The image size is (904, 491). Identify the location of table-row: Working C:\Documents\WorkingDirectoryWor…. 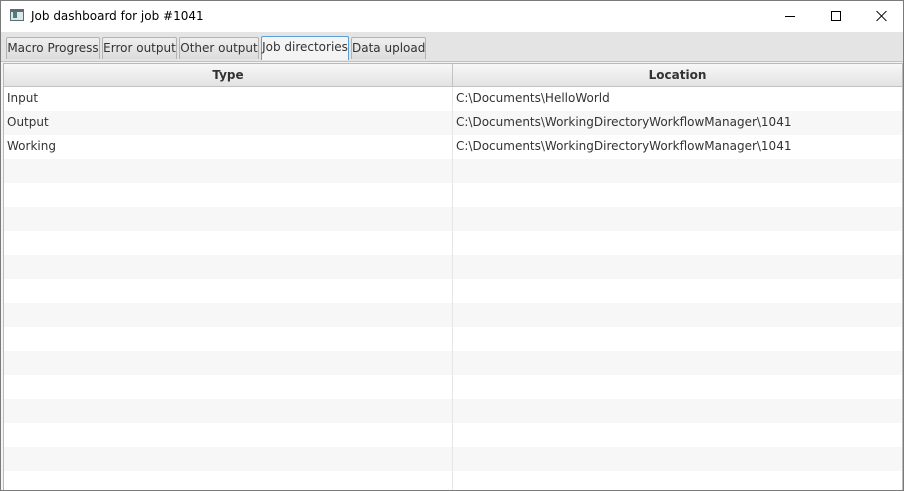
(453, 147).